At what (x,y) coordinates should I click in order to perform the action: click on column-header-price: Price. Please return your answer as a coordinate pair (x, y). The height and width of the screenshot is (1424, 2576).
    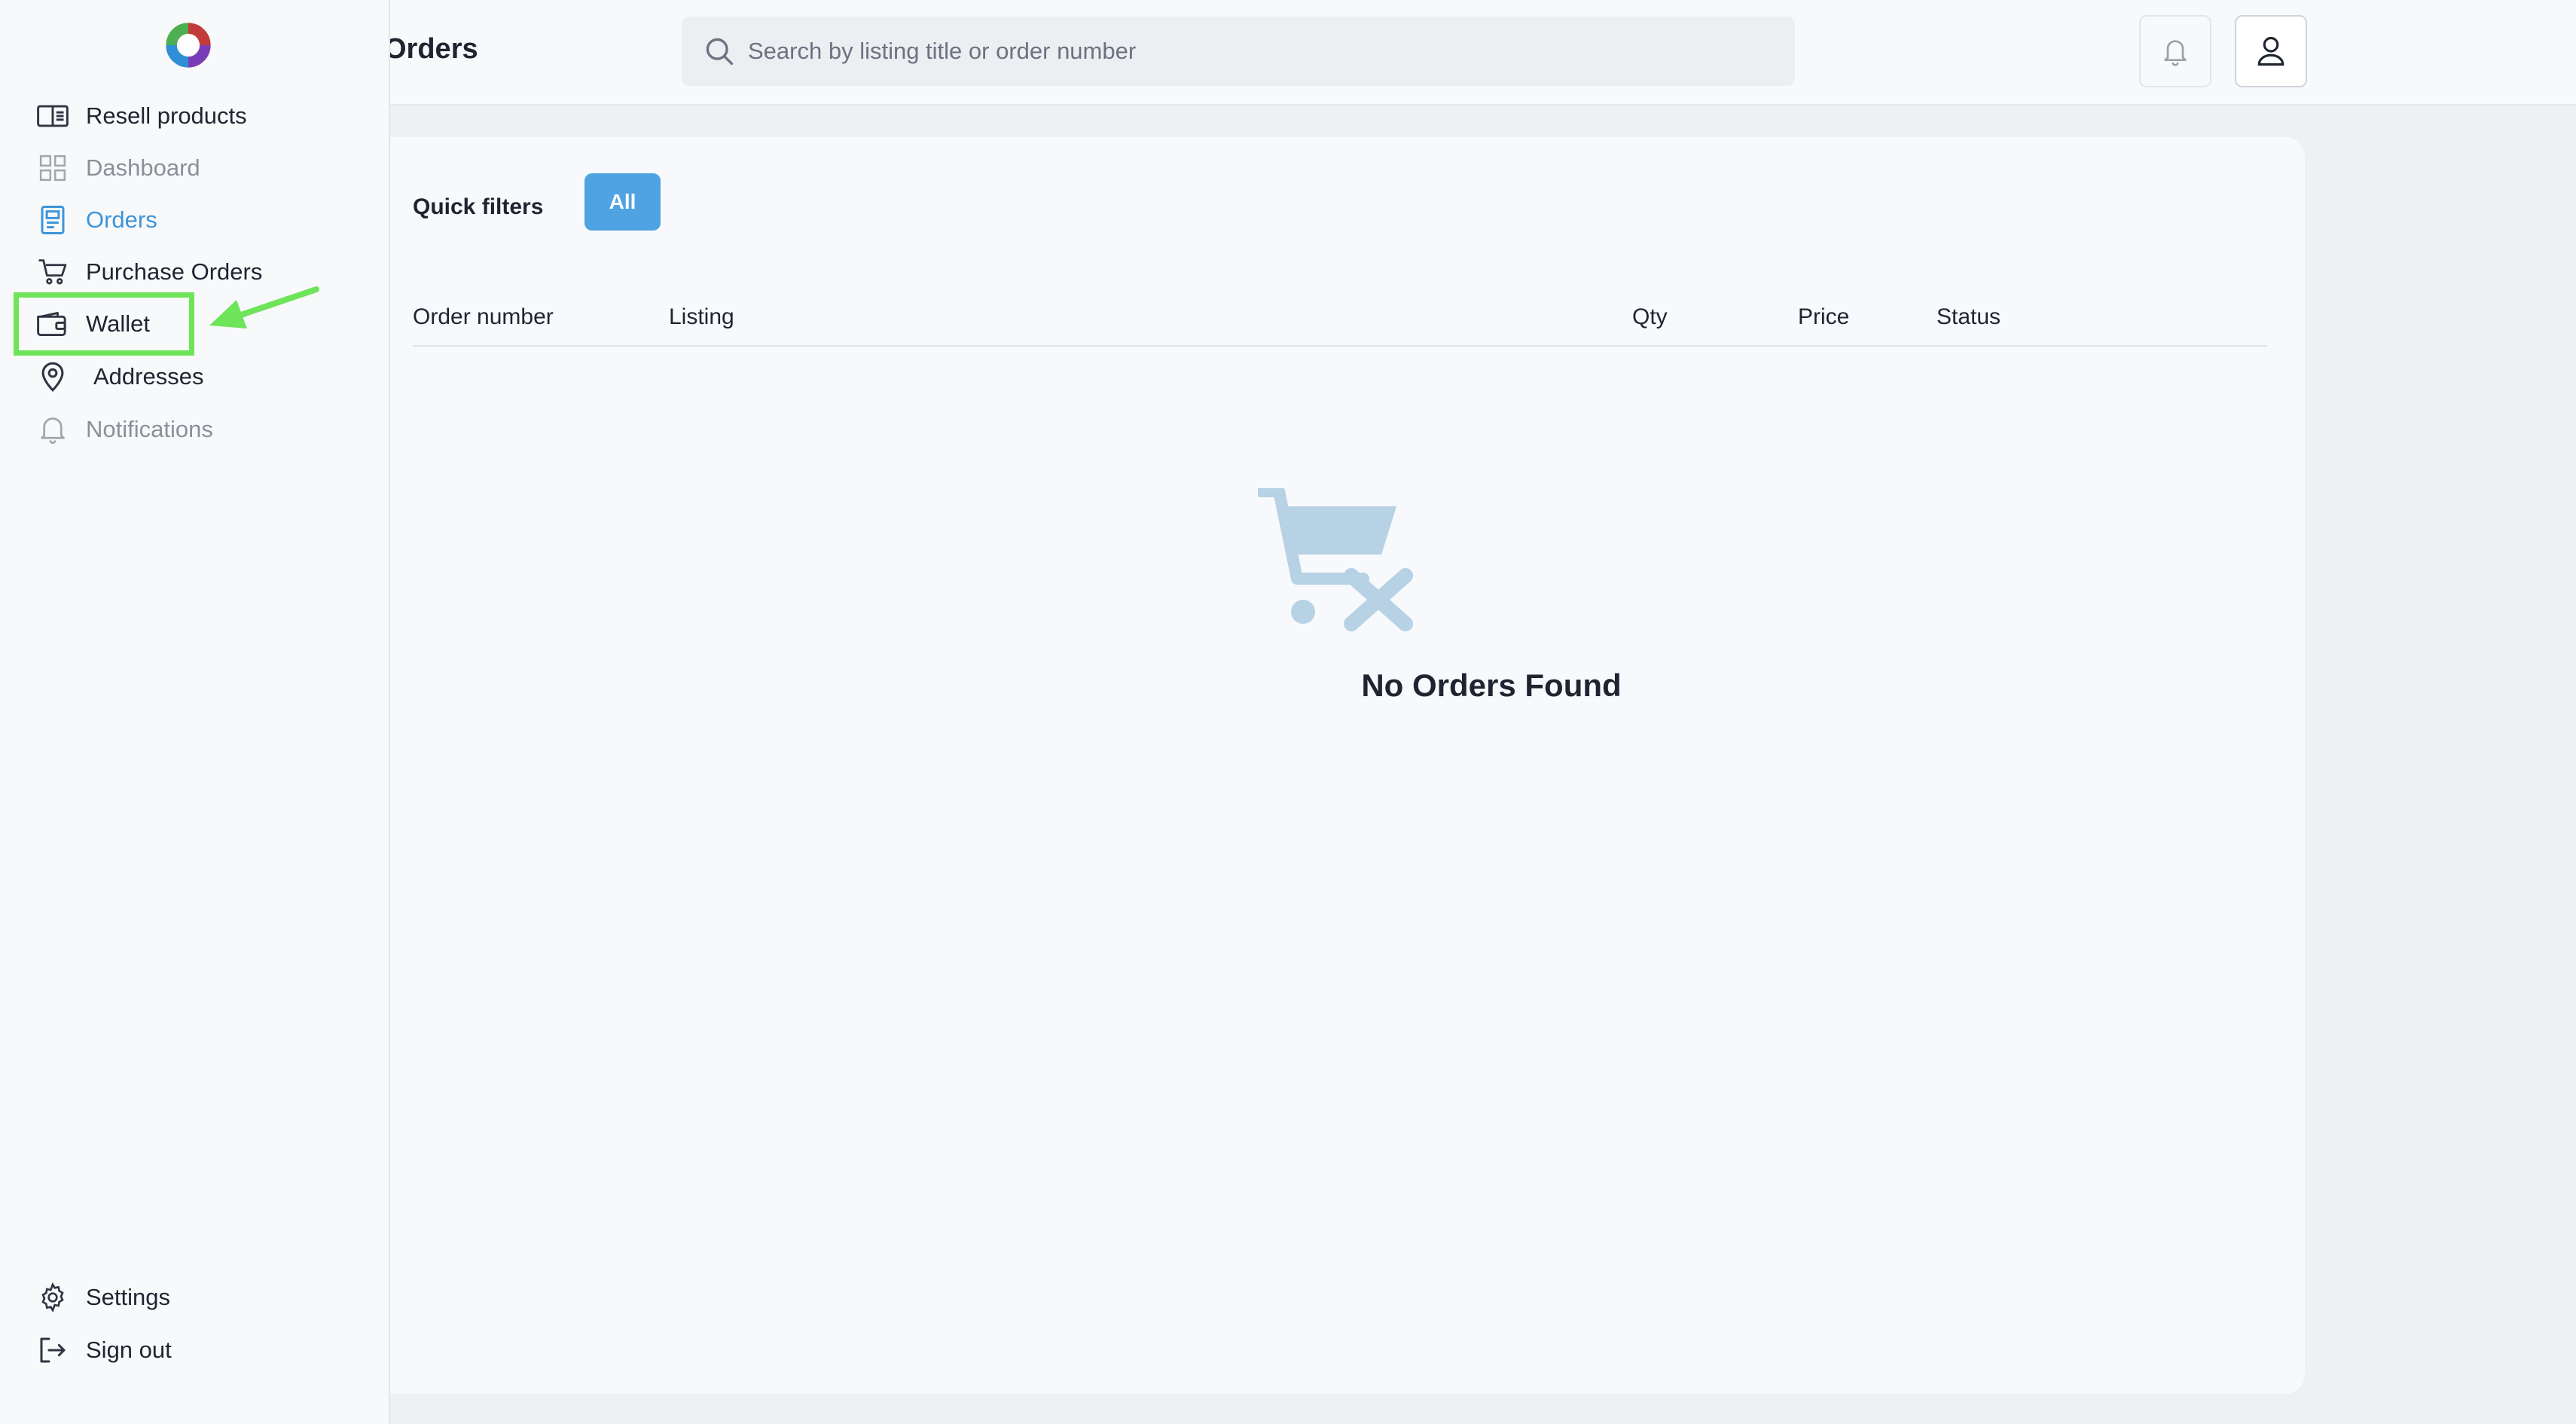
    Looking at the image, I should click on (1824, 317).